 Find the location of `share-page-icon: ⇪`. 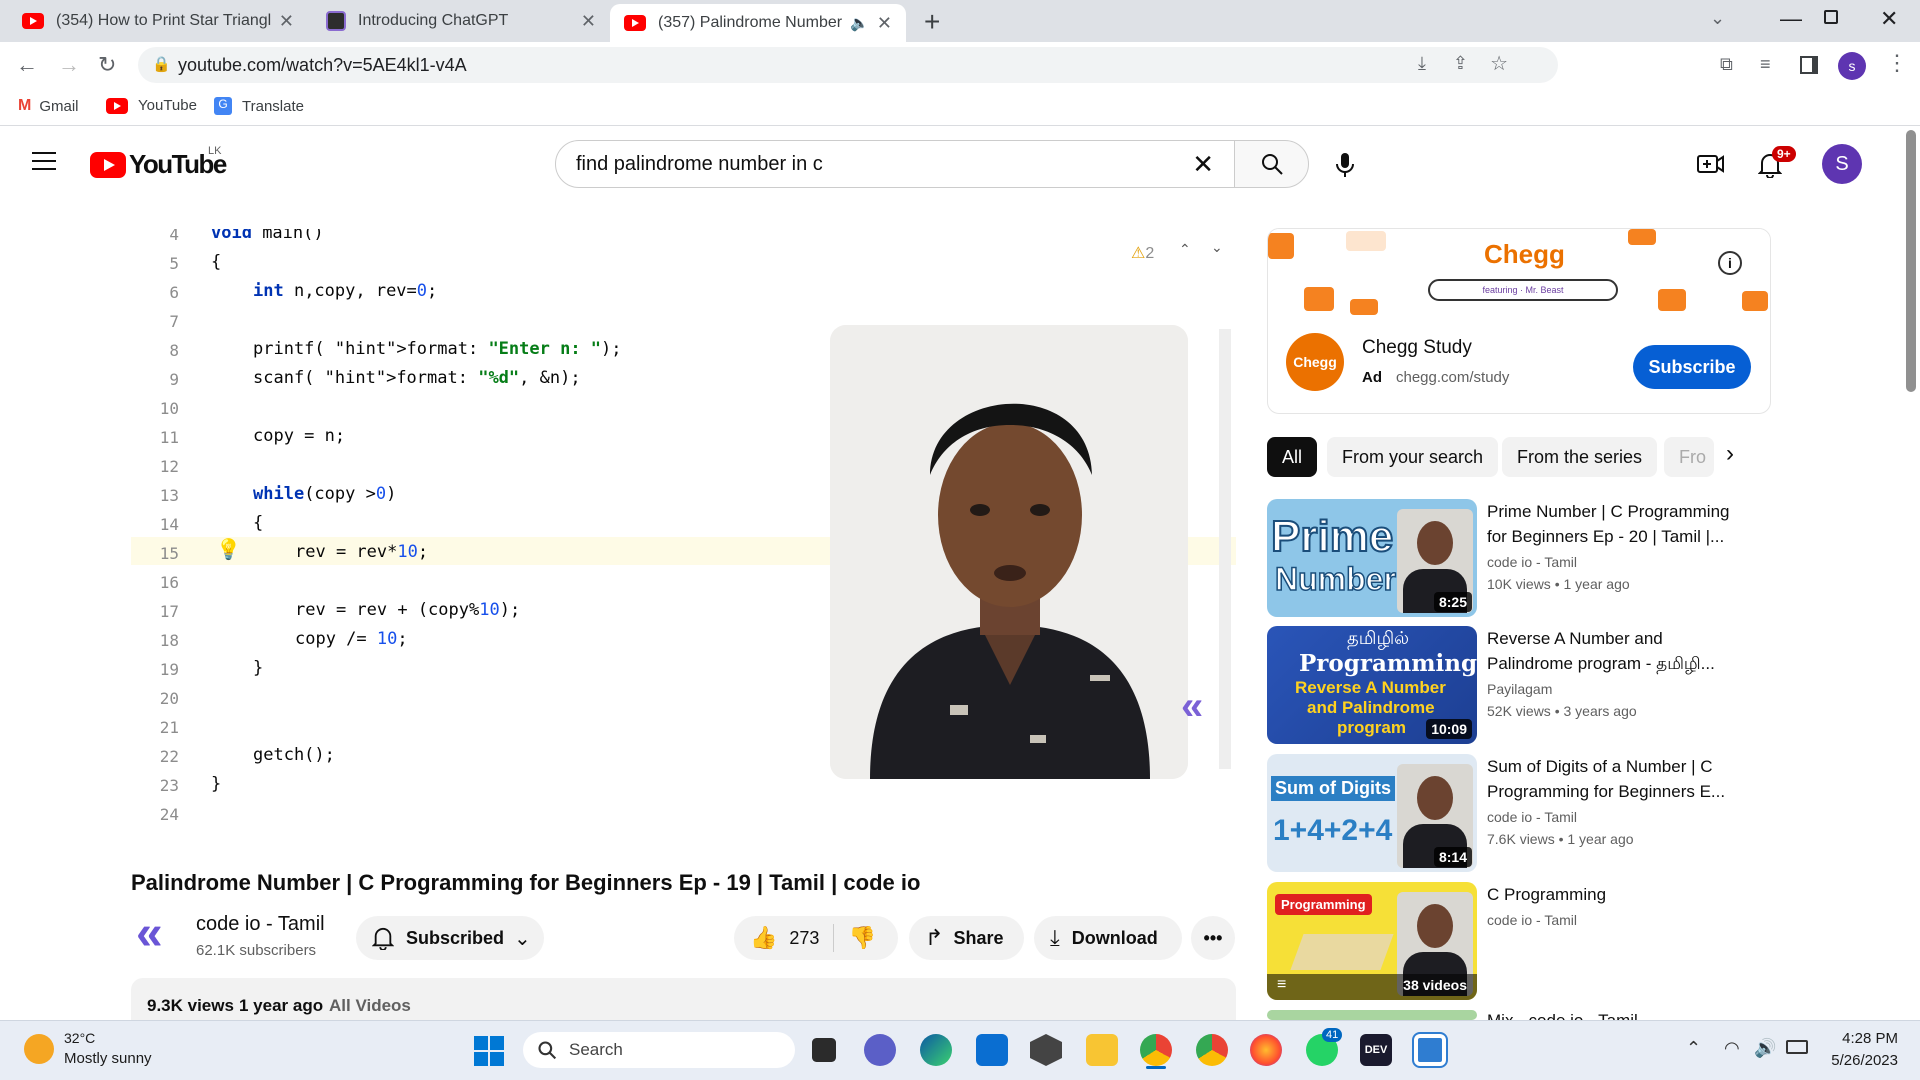

share-page-icon: ⇪ is located at coordinates (1460, 63).